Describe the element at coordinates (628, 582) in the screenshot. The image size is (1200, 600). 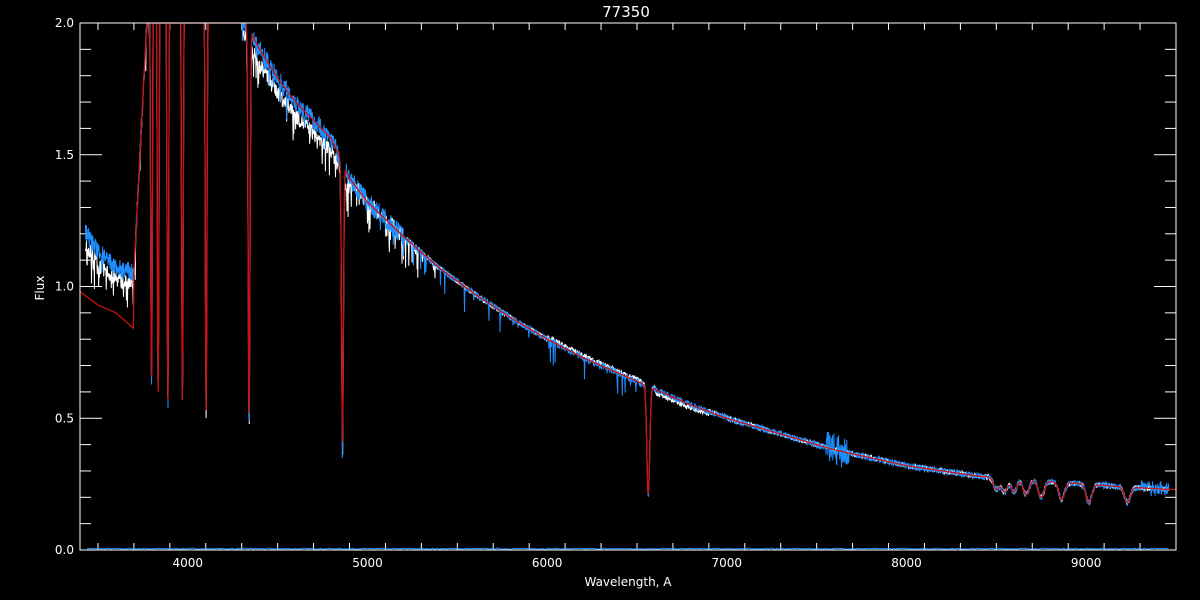
I see `x-axis-label: Wavelength, A` at that location.